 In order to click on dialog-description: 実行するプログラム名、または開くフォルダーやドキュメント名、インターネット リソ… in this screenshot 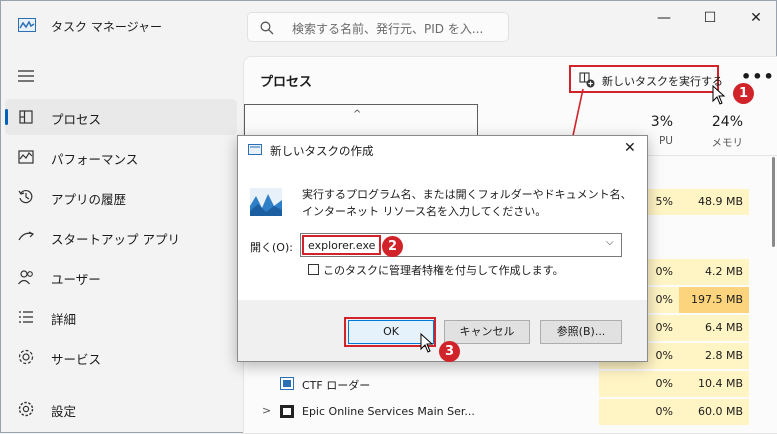, I will do `click(467, 203)`.